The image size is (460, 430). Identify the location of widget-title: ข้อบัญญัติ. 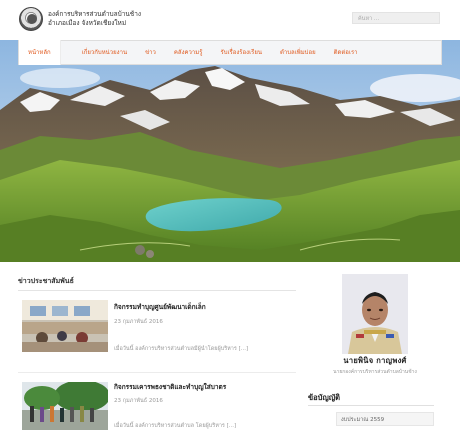
(324, 397).